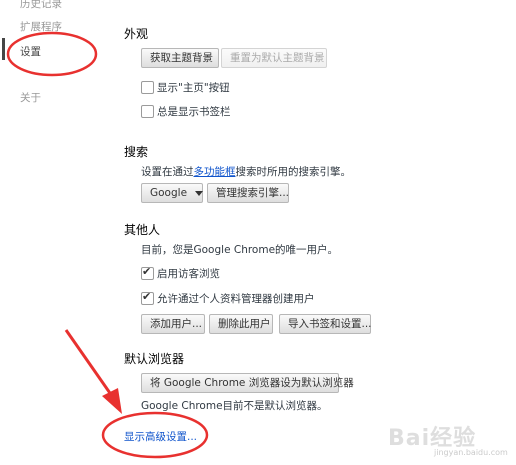  Describe the element at coordinates (89, 363) in the screenshot. I see `annotation-arrow-line` at that location.